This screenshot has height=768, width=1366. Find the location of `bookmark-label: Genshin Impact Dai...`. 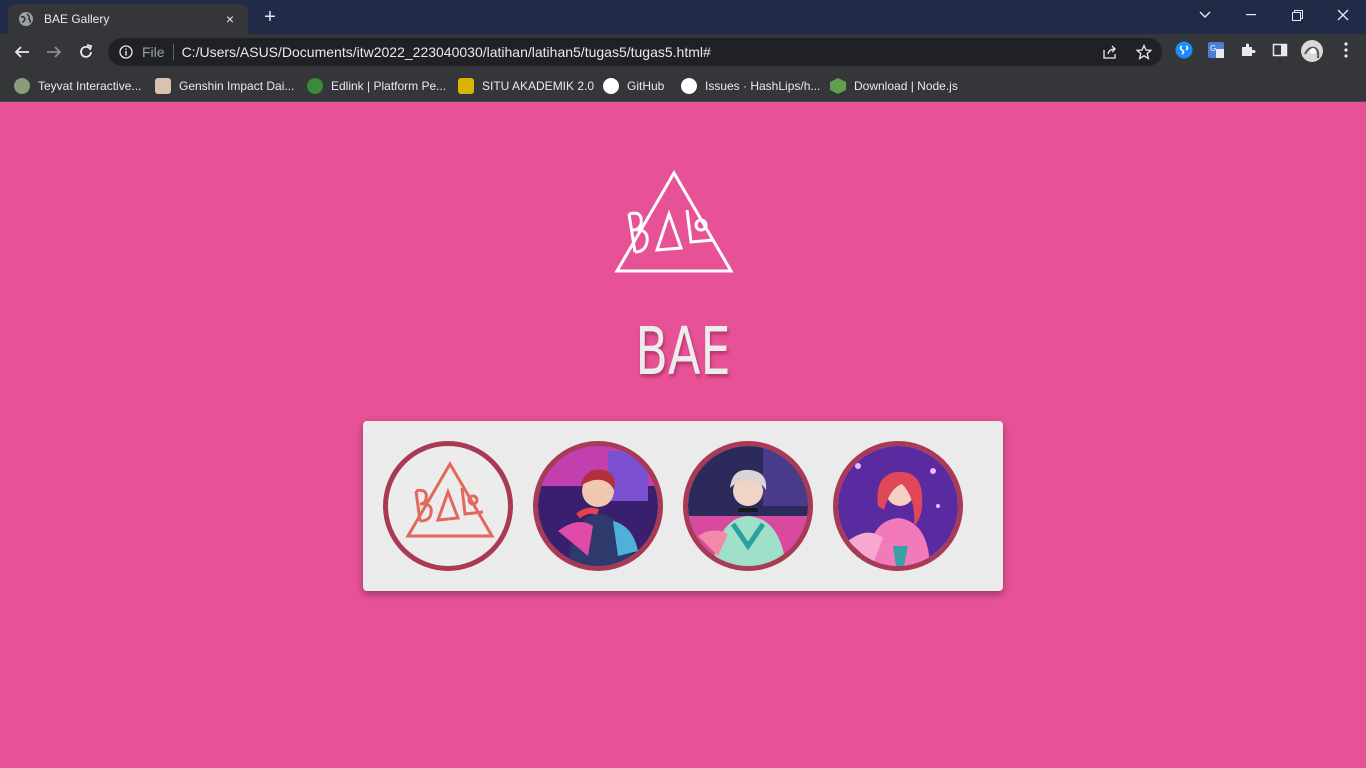

bookmark-label: Genshin Impact Dai... is located at coordinates (237, 86).